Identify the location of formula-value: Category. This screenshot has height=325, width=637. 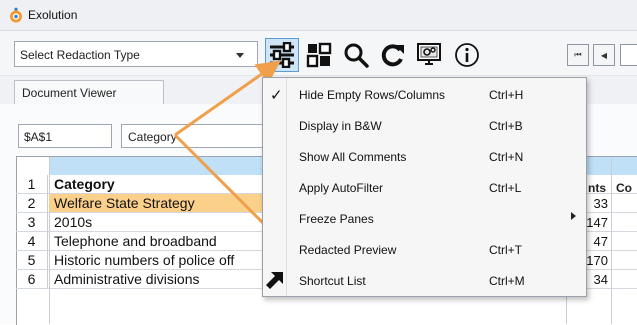
(152, 137).